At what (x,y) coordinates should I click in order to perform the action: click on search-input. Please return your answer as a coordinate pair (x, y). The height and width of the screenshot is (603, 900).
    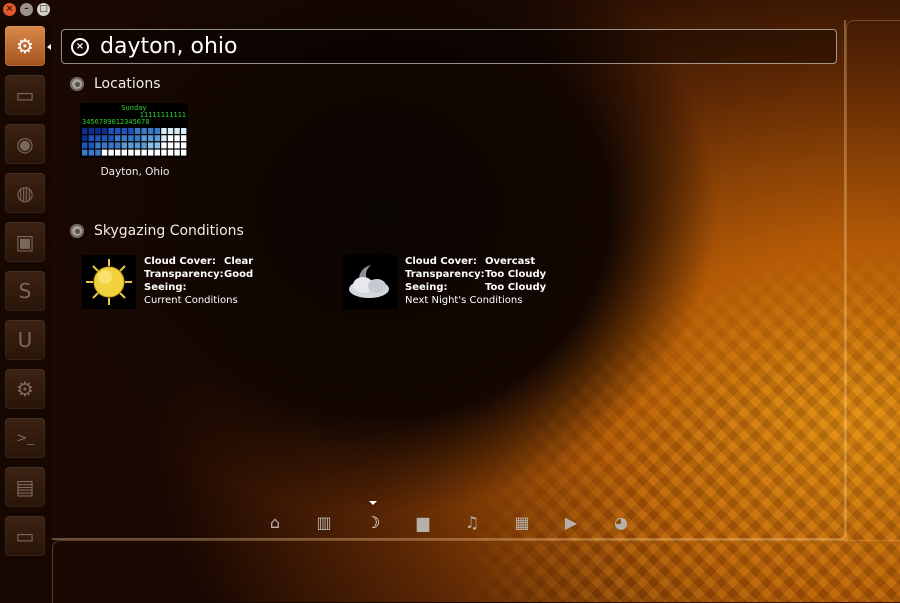
    Looking at the image, I should click on (450, 46).